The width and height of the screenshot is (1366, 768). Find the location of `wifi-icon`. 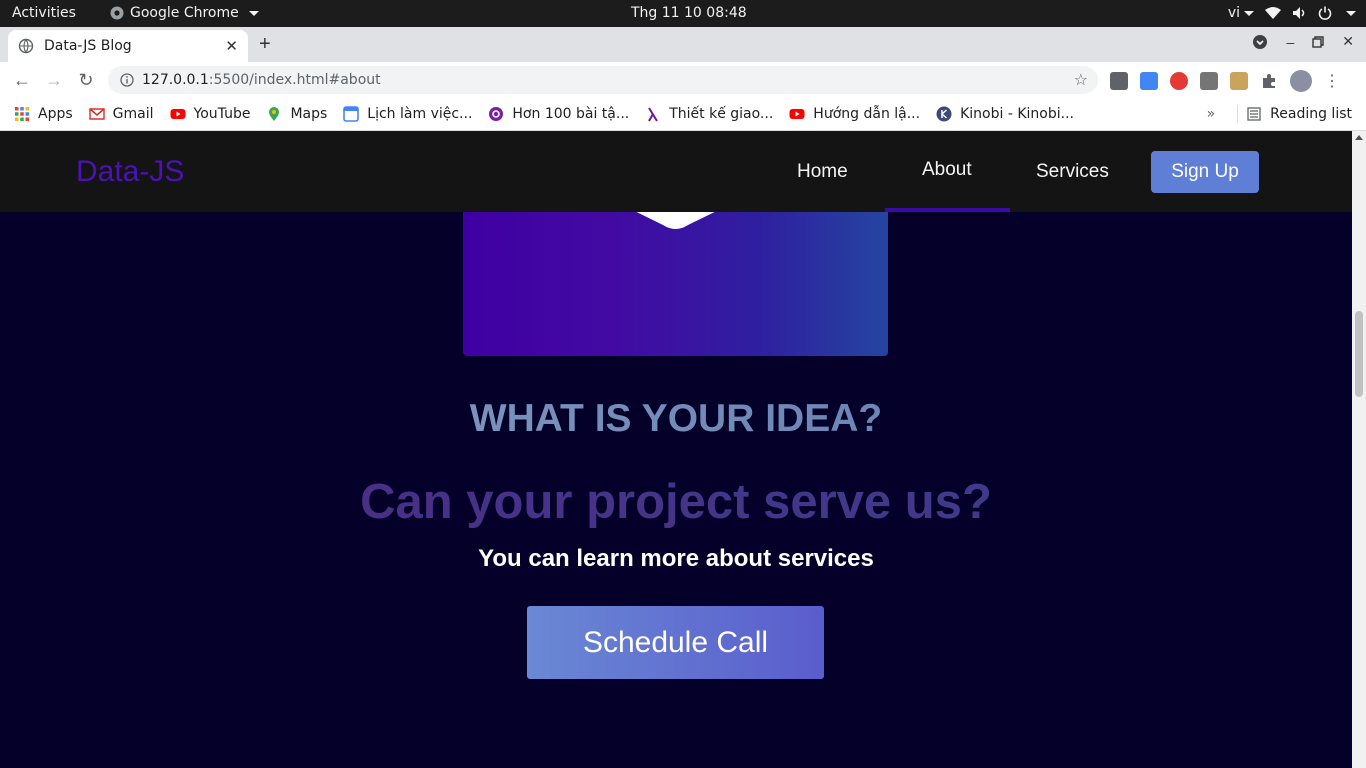

wifi-icon is located at coordinates (1273, 13).